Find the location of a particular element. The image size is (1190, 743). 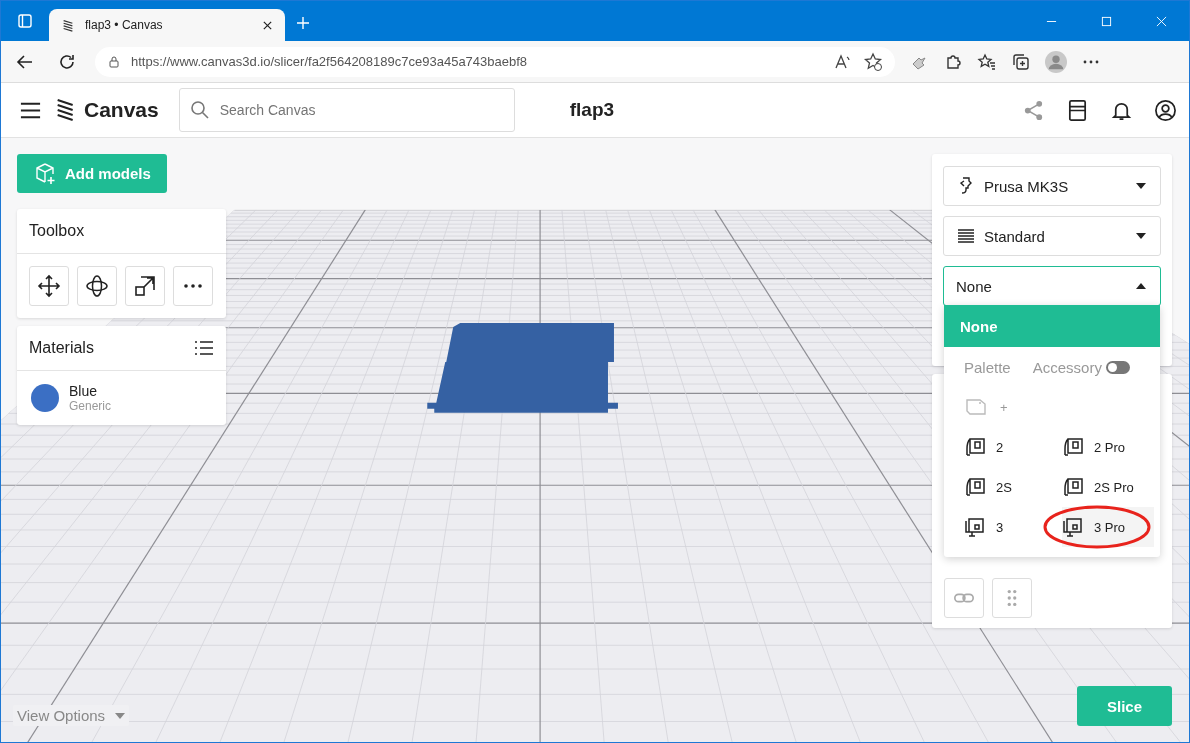

rotate-icon is located at coordinates (97, 286).